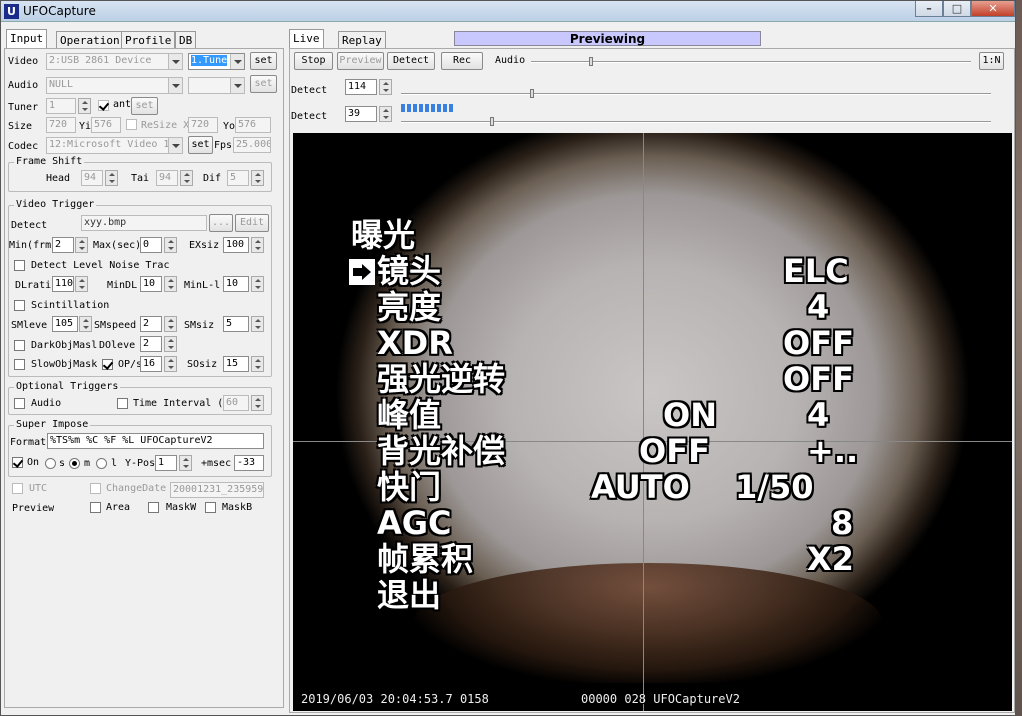  I want to click on tab-input: Input, so click(27, 38).